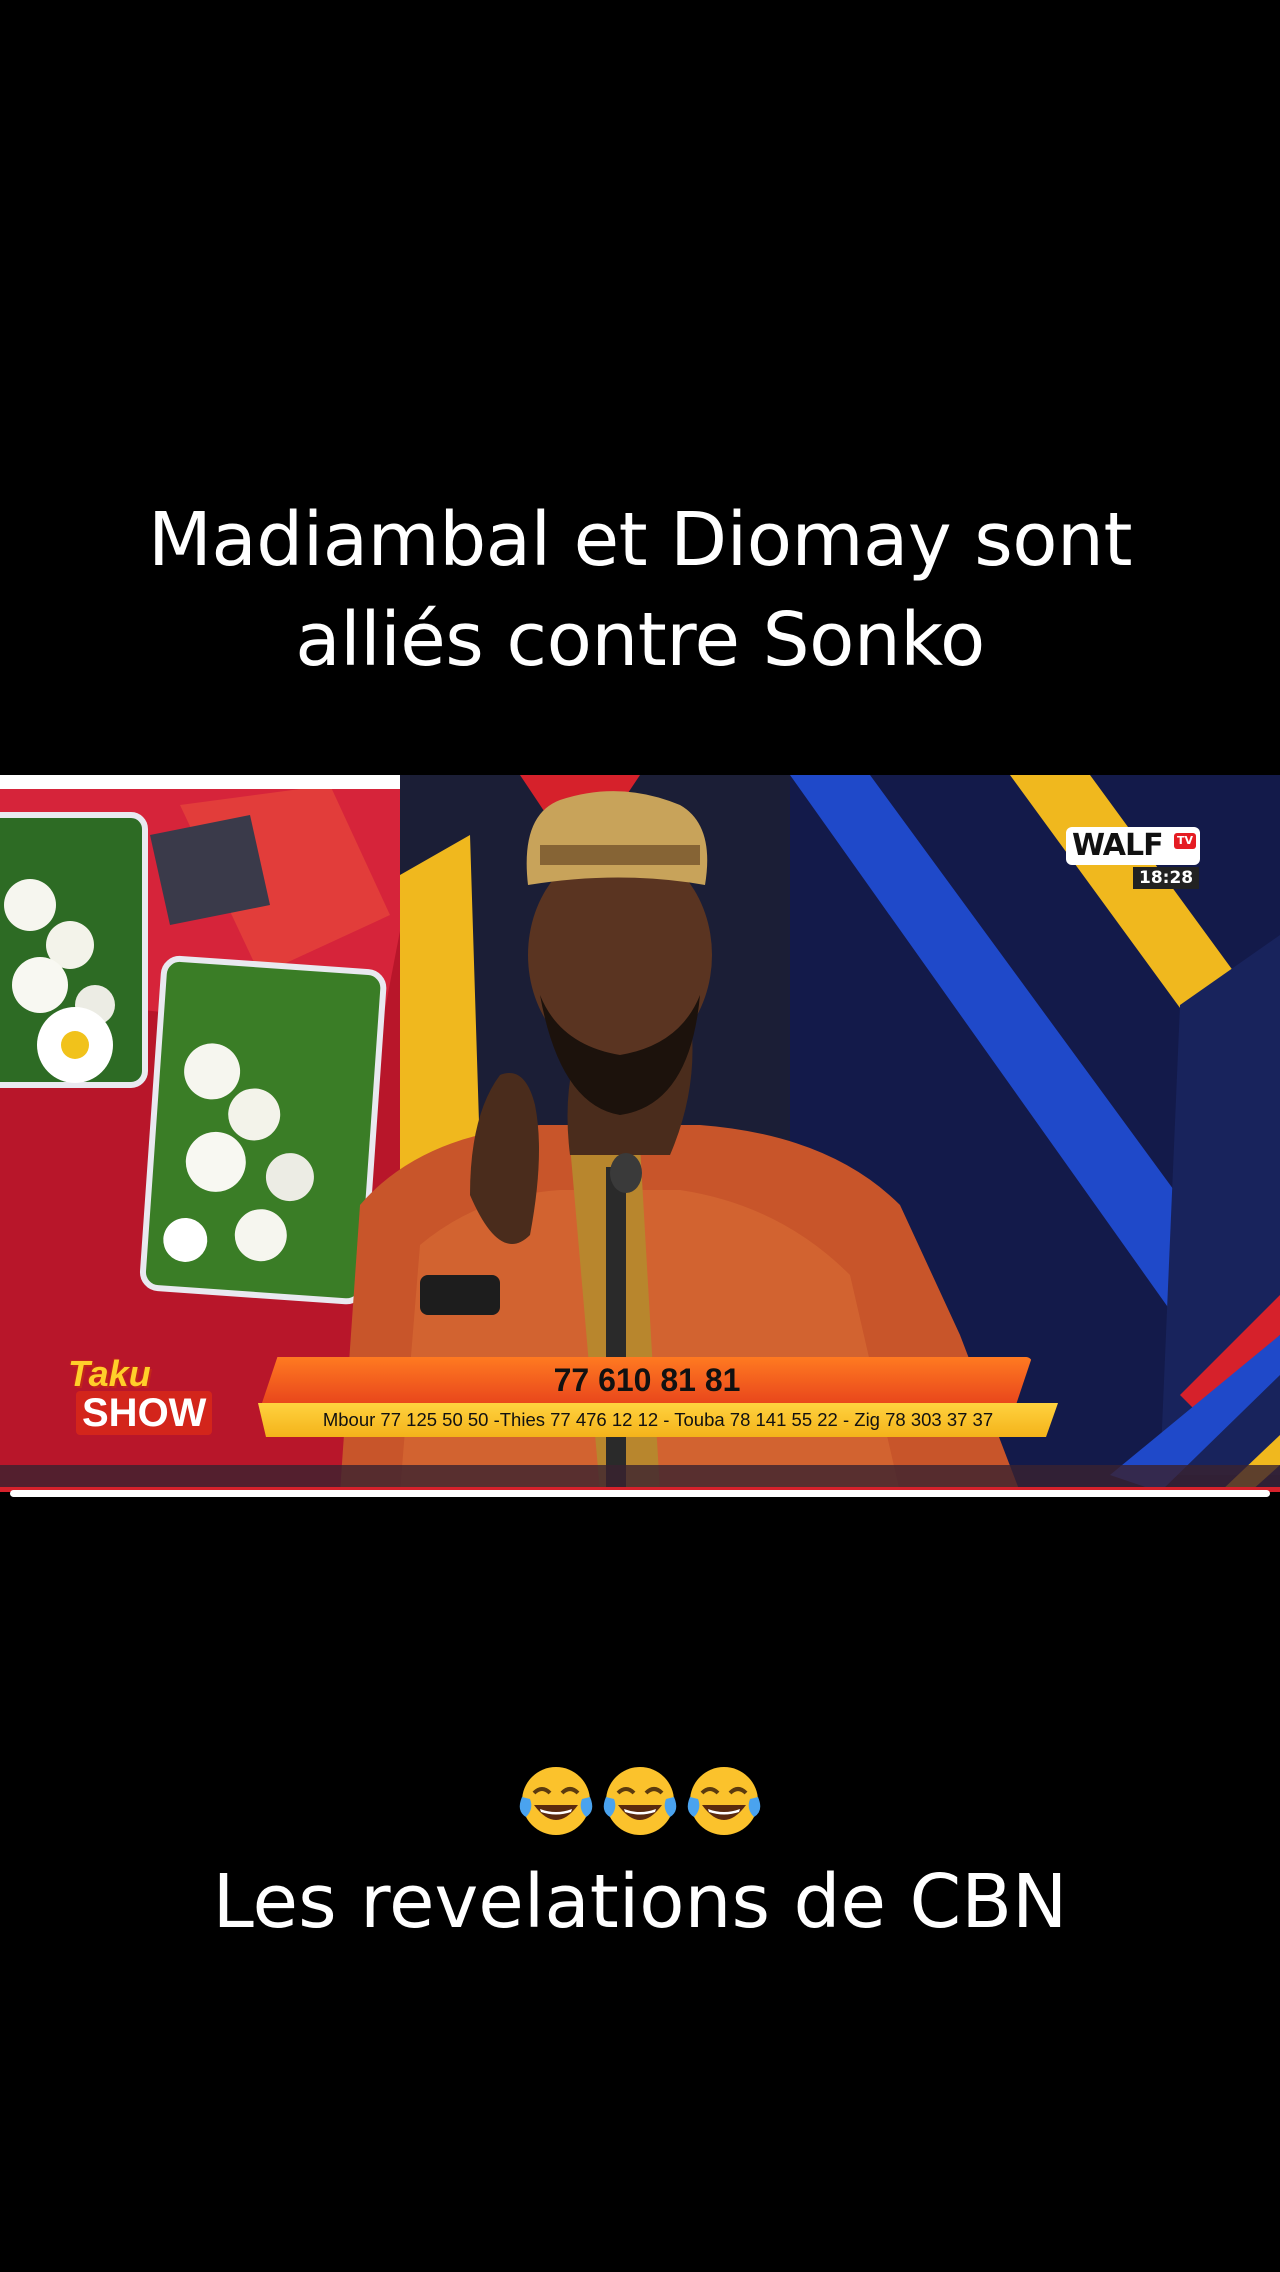 This screenshot has width=1280, height=2272. I want to click on channel-logo: WALF TV, so click(1133, 846).